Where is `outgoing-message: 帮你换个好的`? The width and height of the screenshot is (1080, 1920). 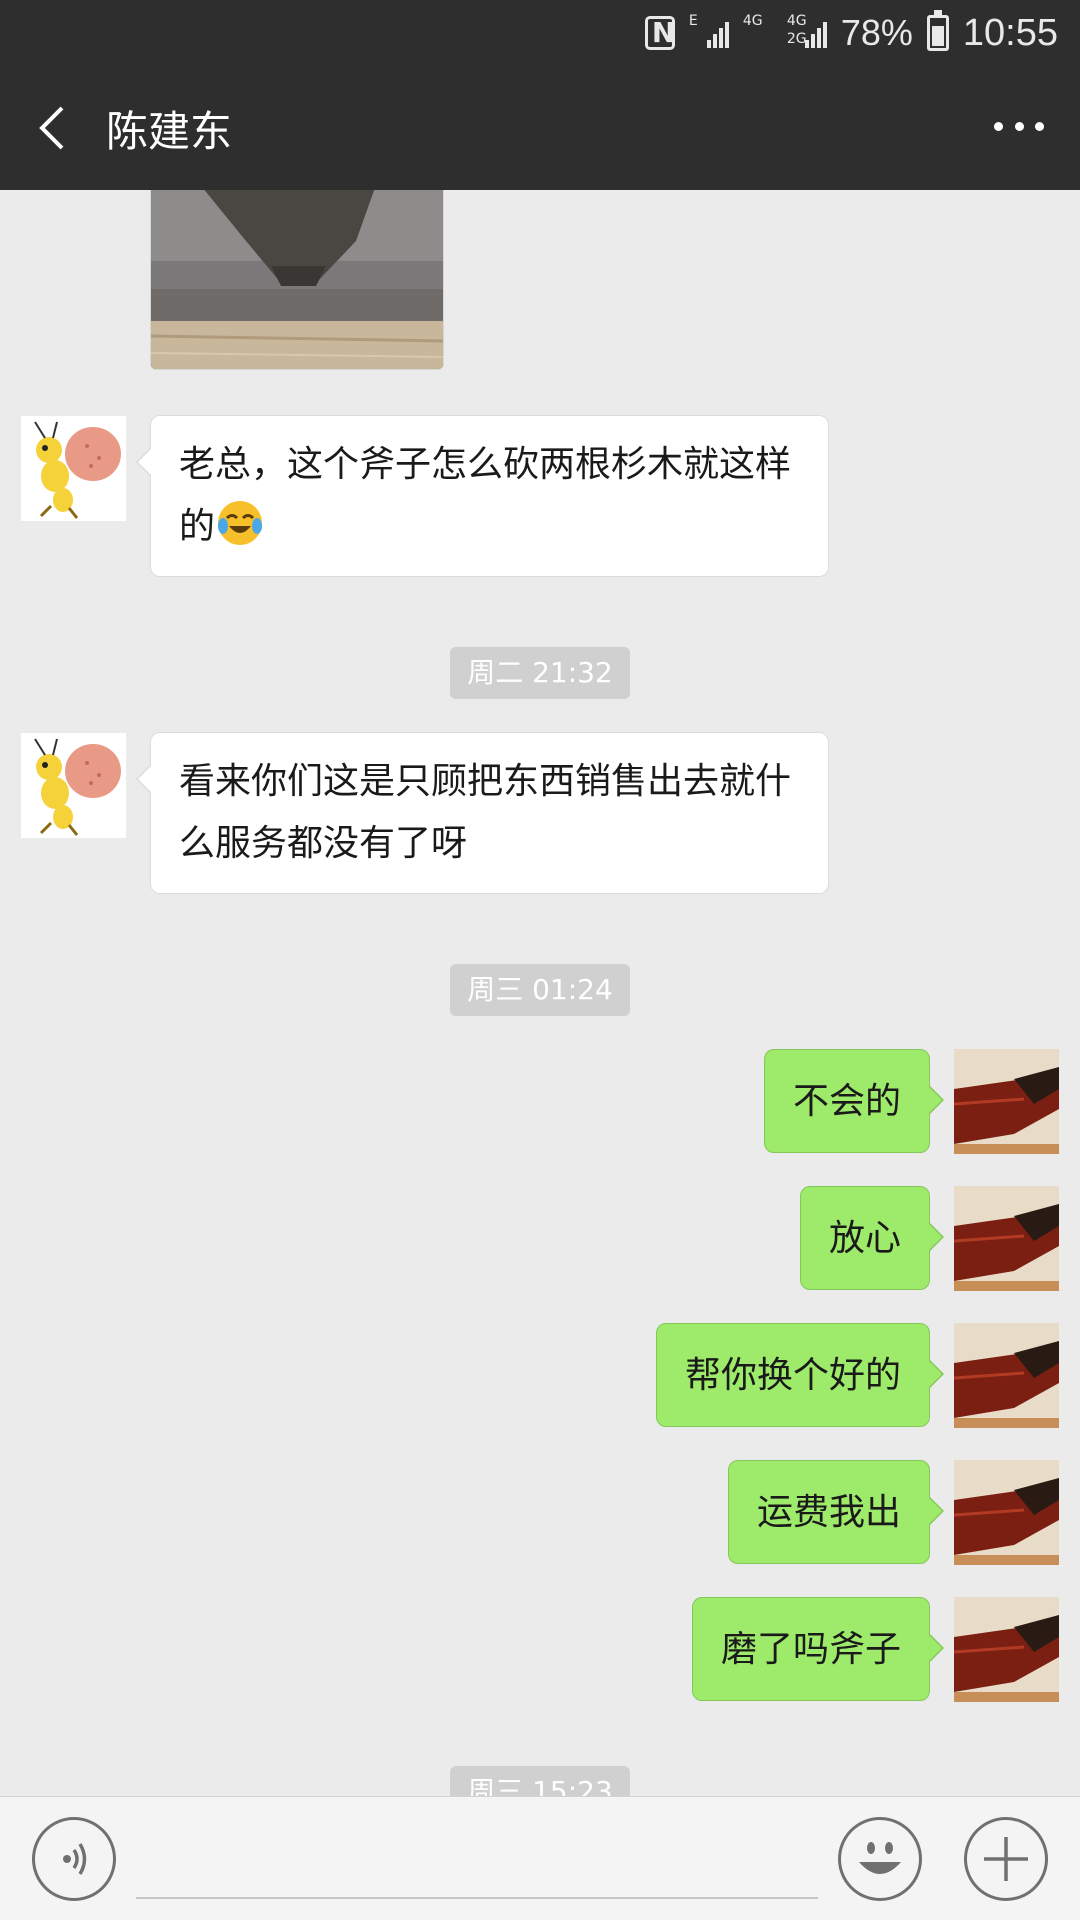 outgoing-message: 帮你换个好的 is located at coordinates (800, 1375).